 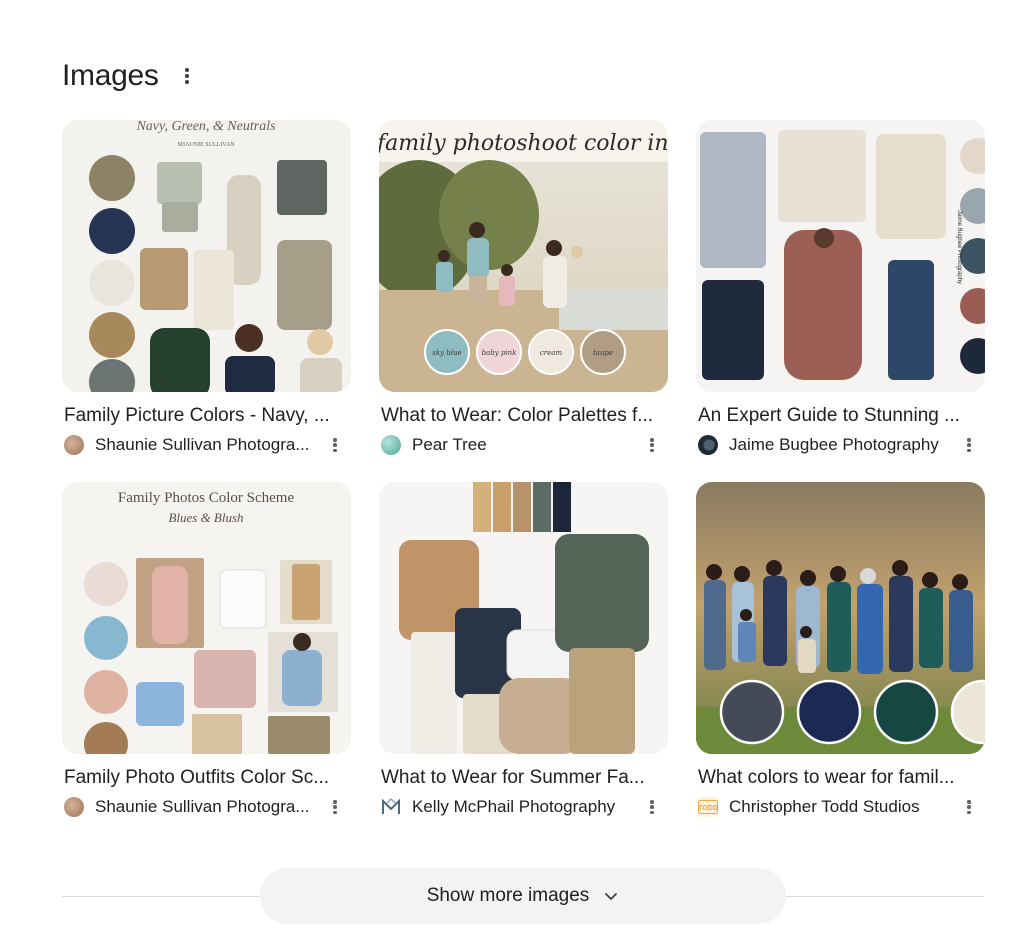 I want to click on svg-text: TODD, so click(x=708, y=808).